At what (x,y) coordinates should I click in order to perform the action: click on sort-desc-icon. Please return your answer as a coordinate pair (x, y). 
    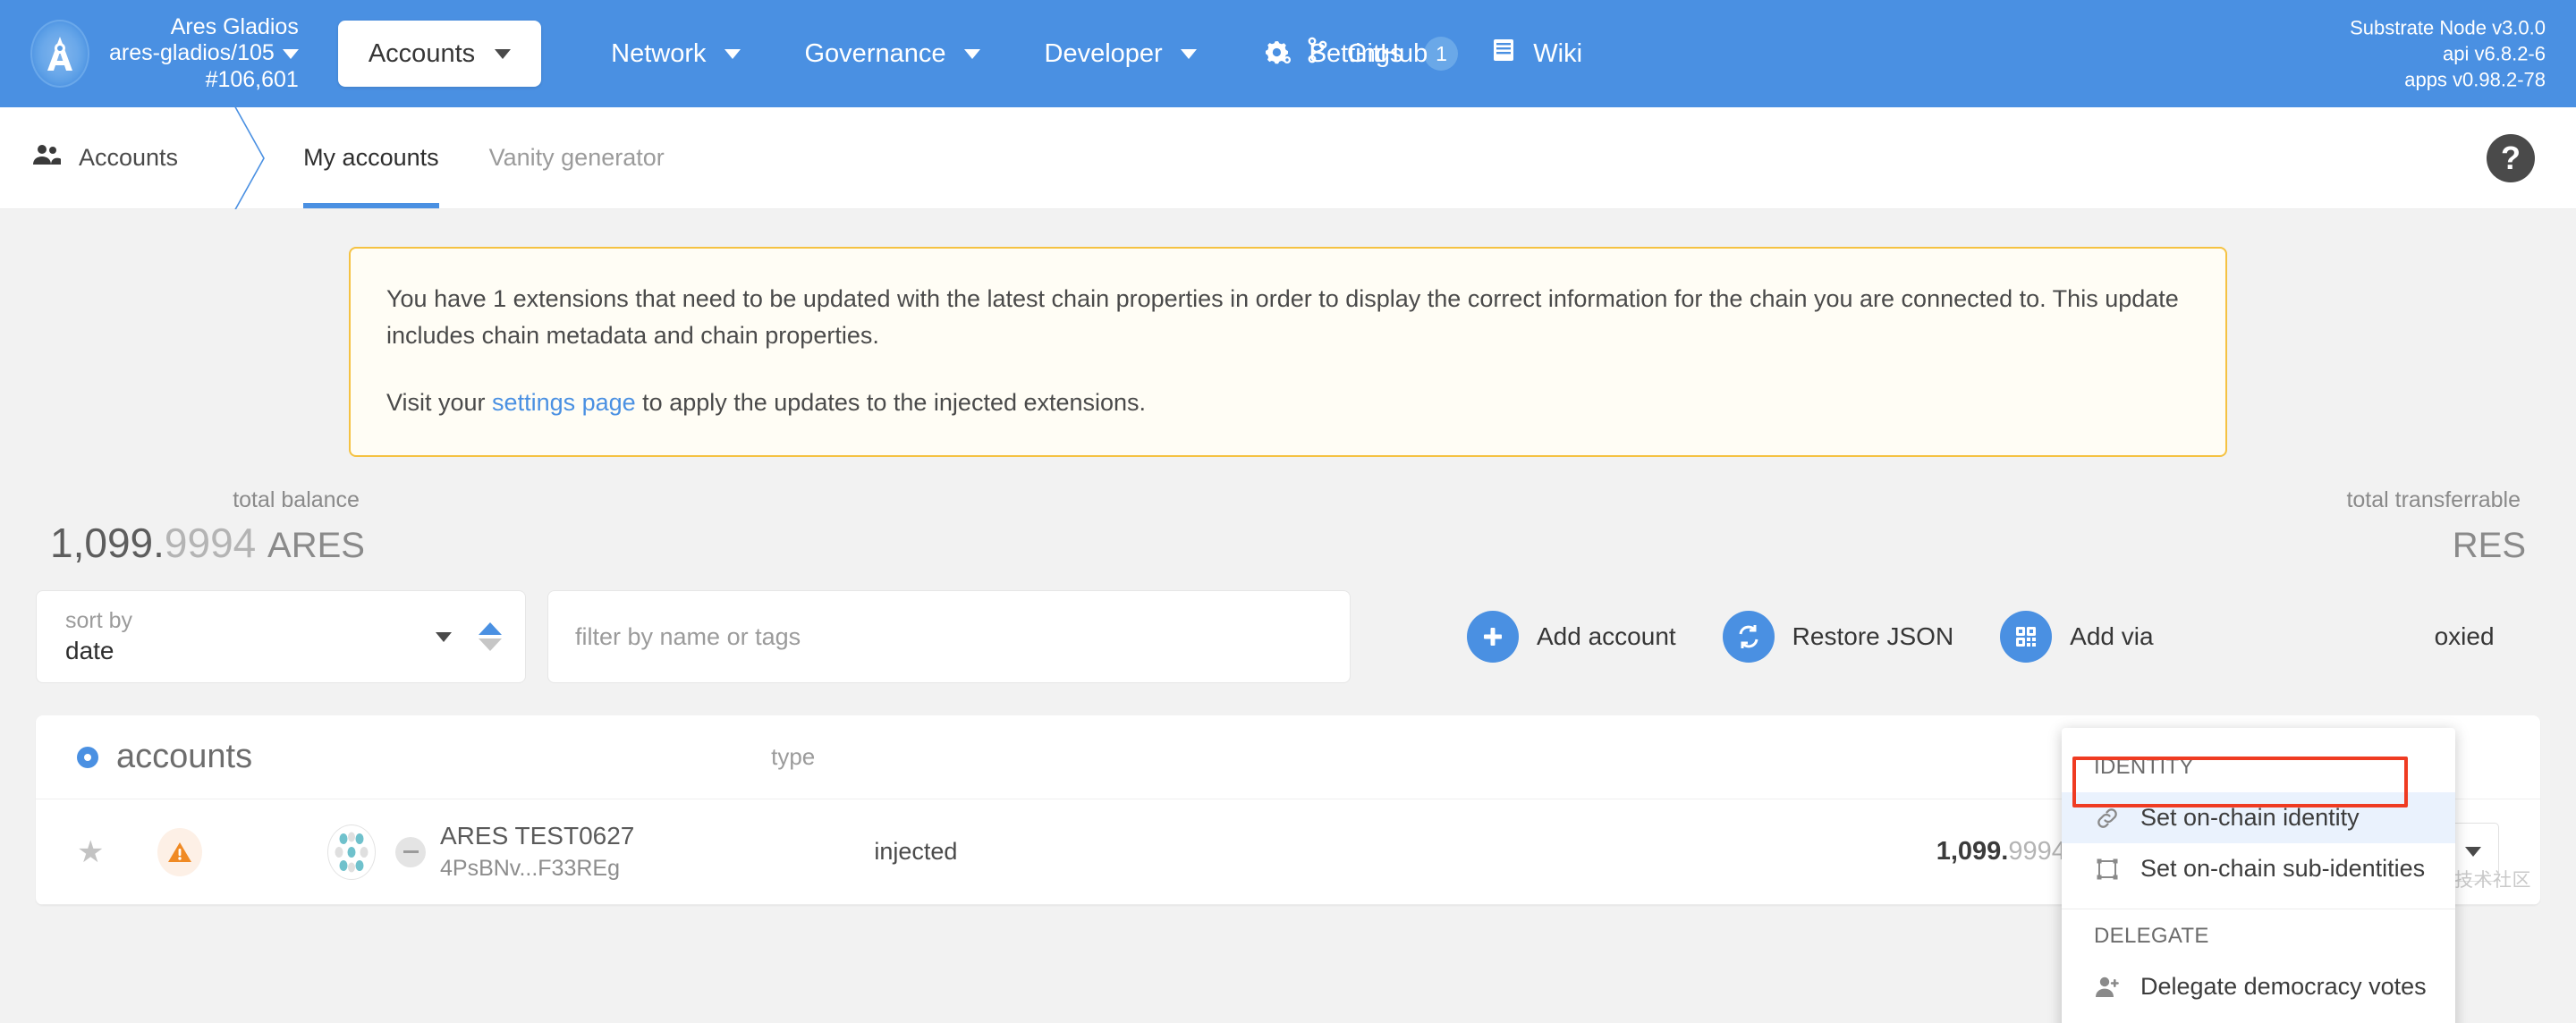
    Looking at the image, I should click on (490, 645).